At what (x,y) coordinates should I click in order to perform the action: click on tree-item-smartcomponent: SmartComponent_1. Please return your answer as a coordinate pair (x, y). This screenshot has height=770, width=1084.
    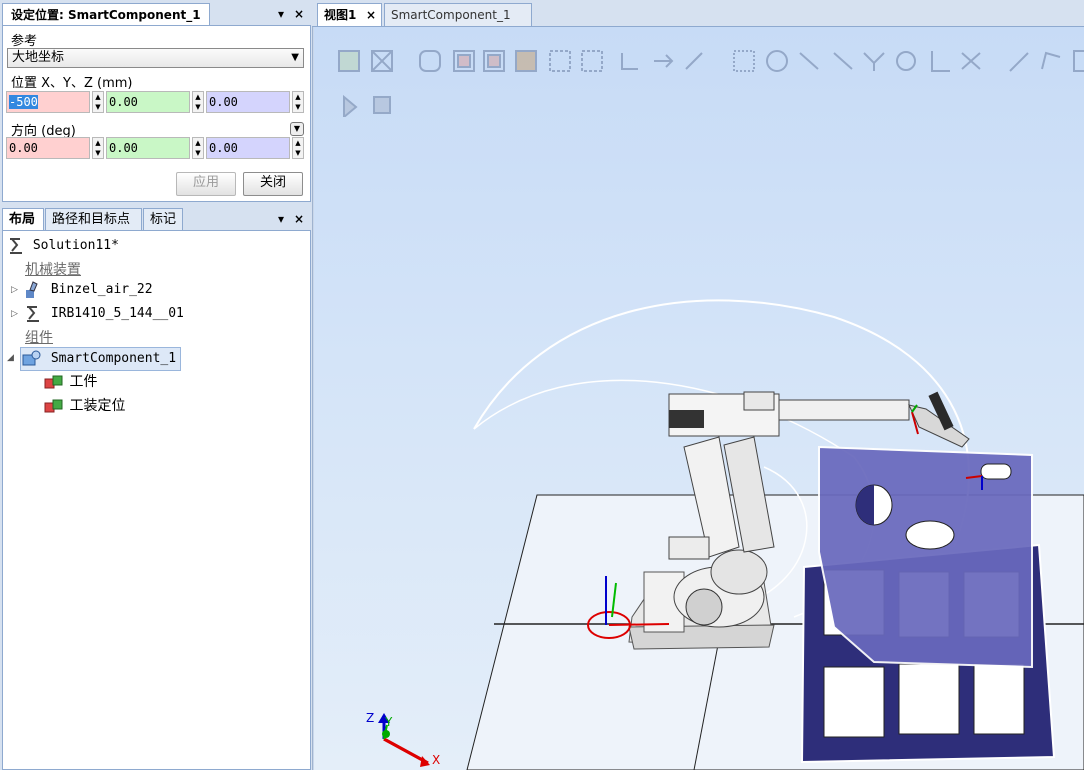
    Looking at the image, I should click on (101, 359).